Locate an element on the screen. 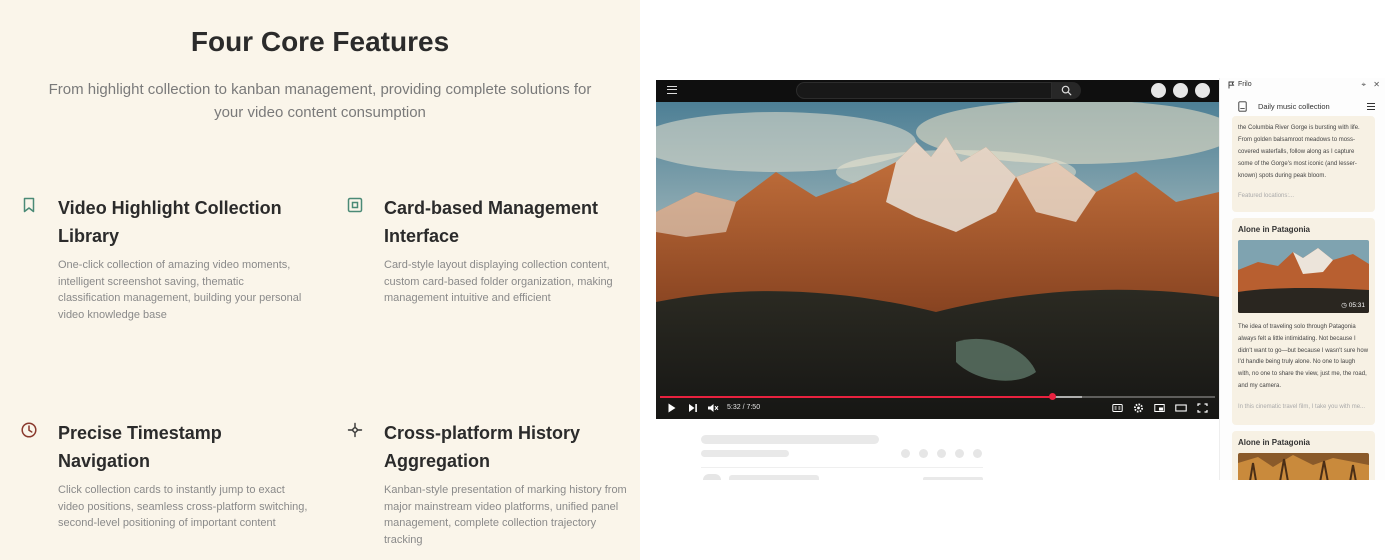 The height and width of the screenshot is (560, 1400). play-icon is located at coordinates (672, 408).